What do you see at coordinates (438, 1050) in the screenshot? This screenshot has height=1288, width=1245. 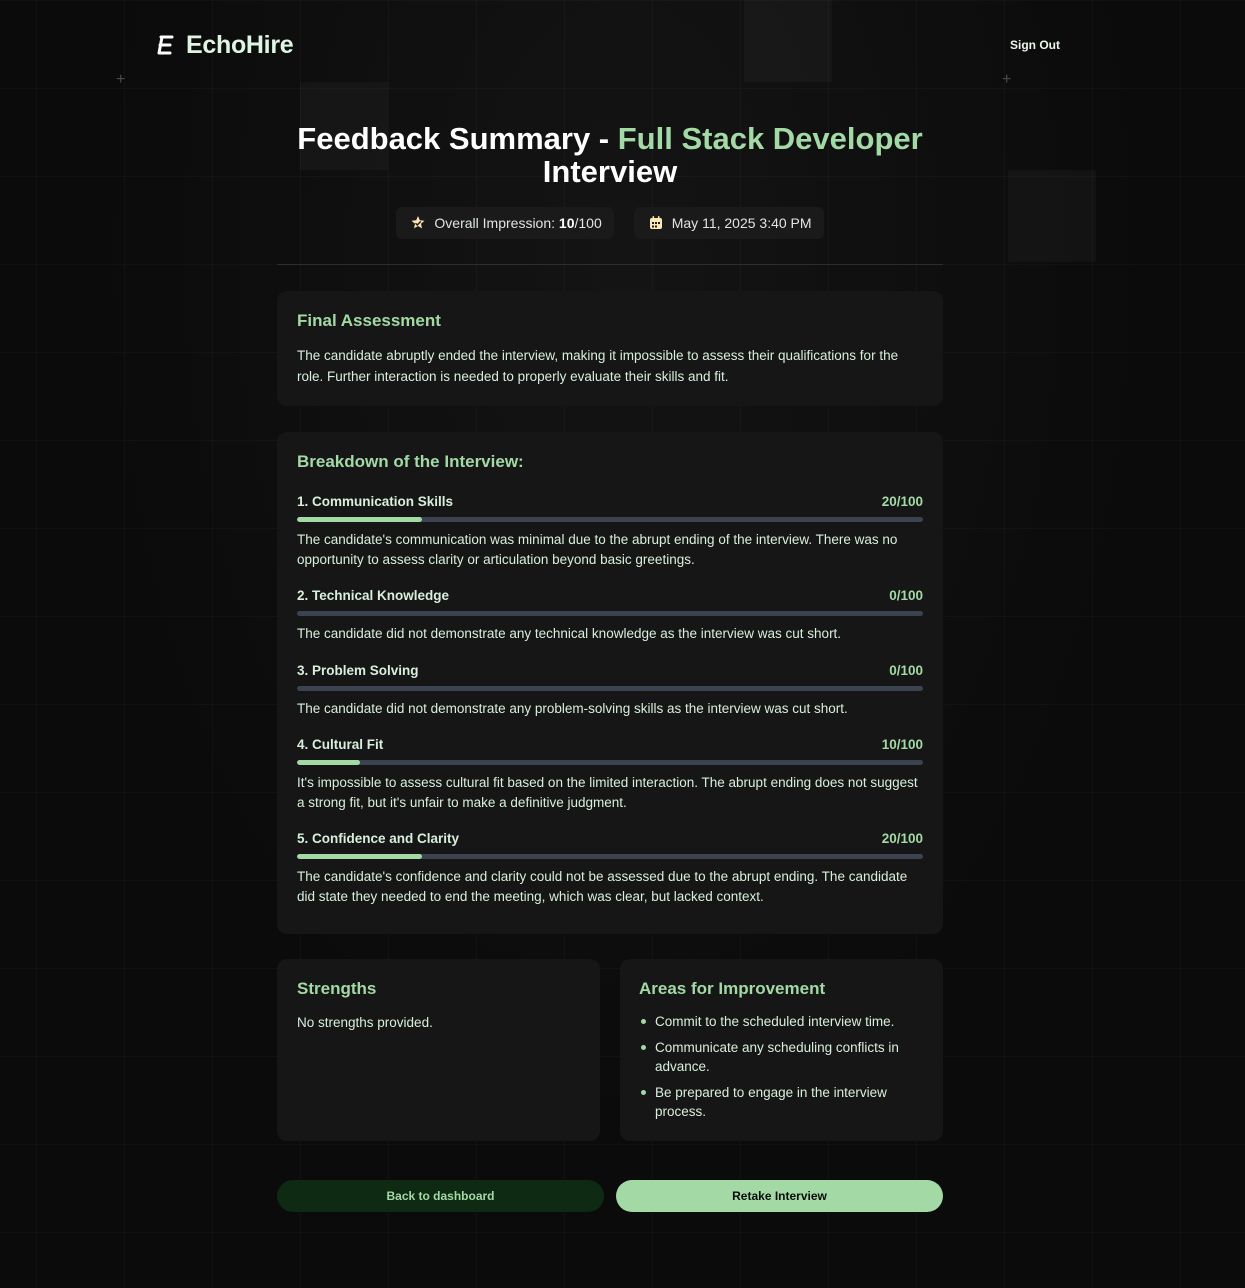 I see `strengths-card: Strengths No strengths provided.` at bounding box center [438, 1050].